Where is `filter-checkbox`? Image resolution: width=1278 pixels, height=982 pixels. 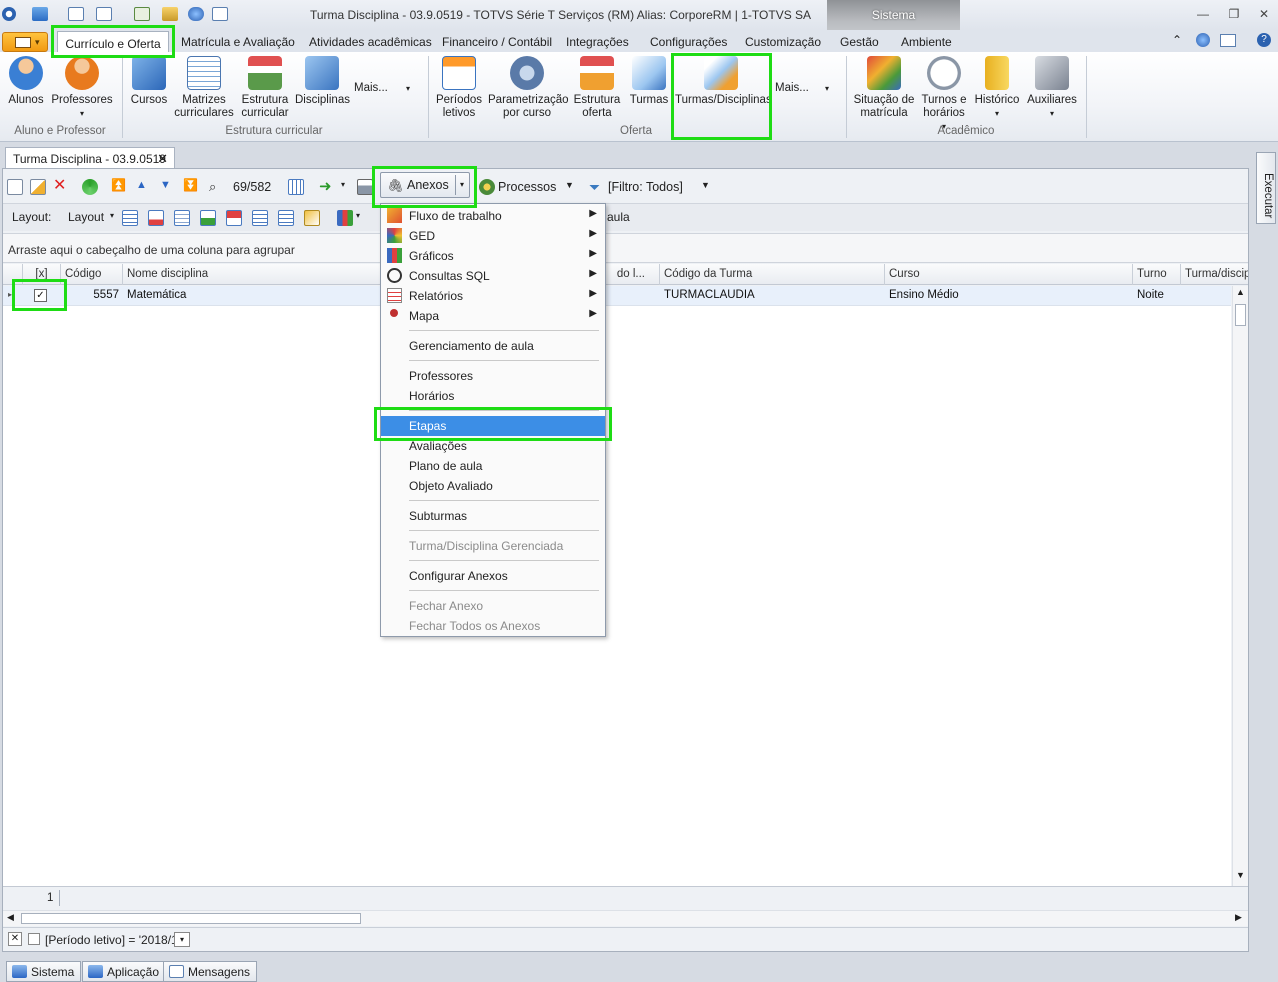 filter-checkbox is located at coordinates (34, 939).